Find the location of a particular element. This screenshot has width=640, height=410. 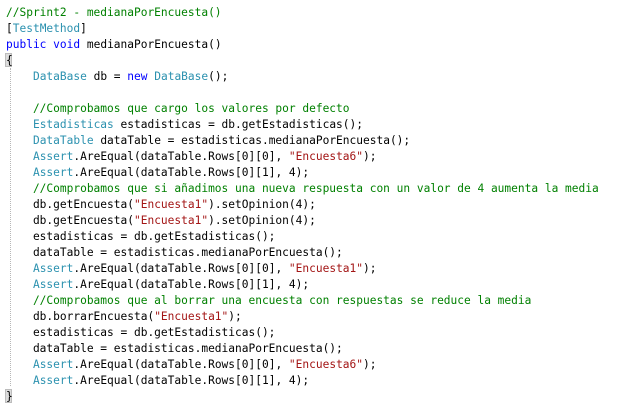

code-token: db.borrarEncuesta( is located at coordinates (80, 316).